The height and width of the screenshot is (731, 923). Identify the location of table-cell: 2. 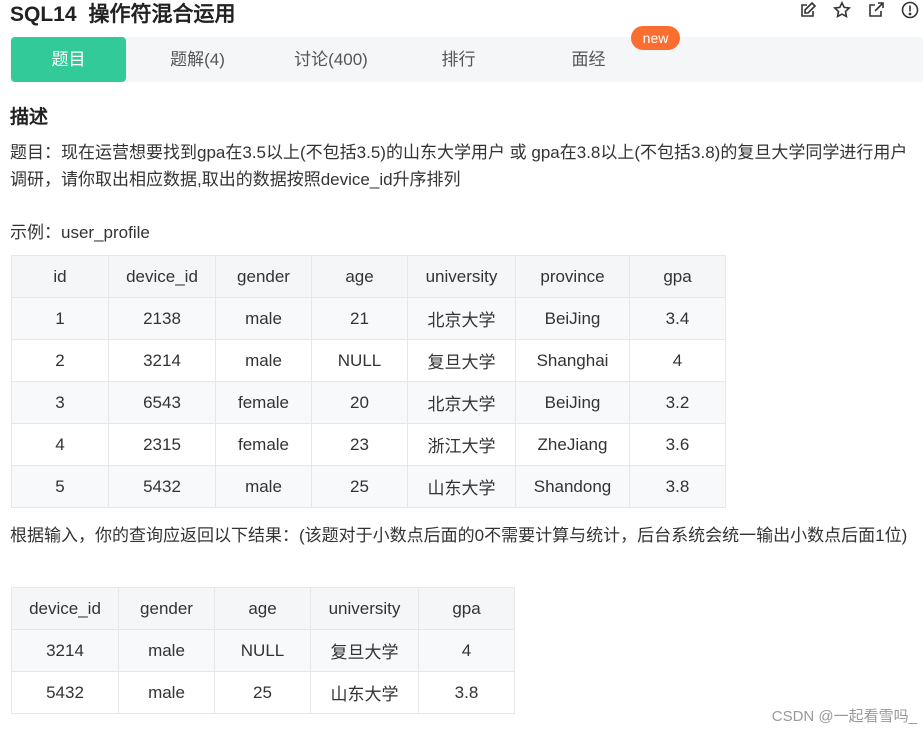
(60, 360).